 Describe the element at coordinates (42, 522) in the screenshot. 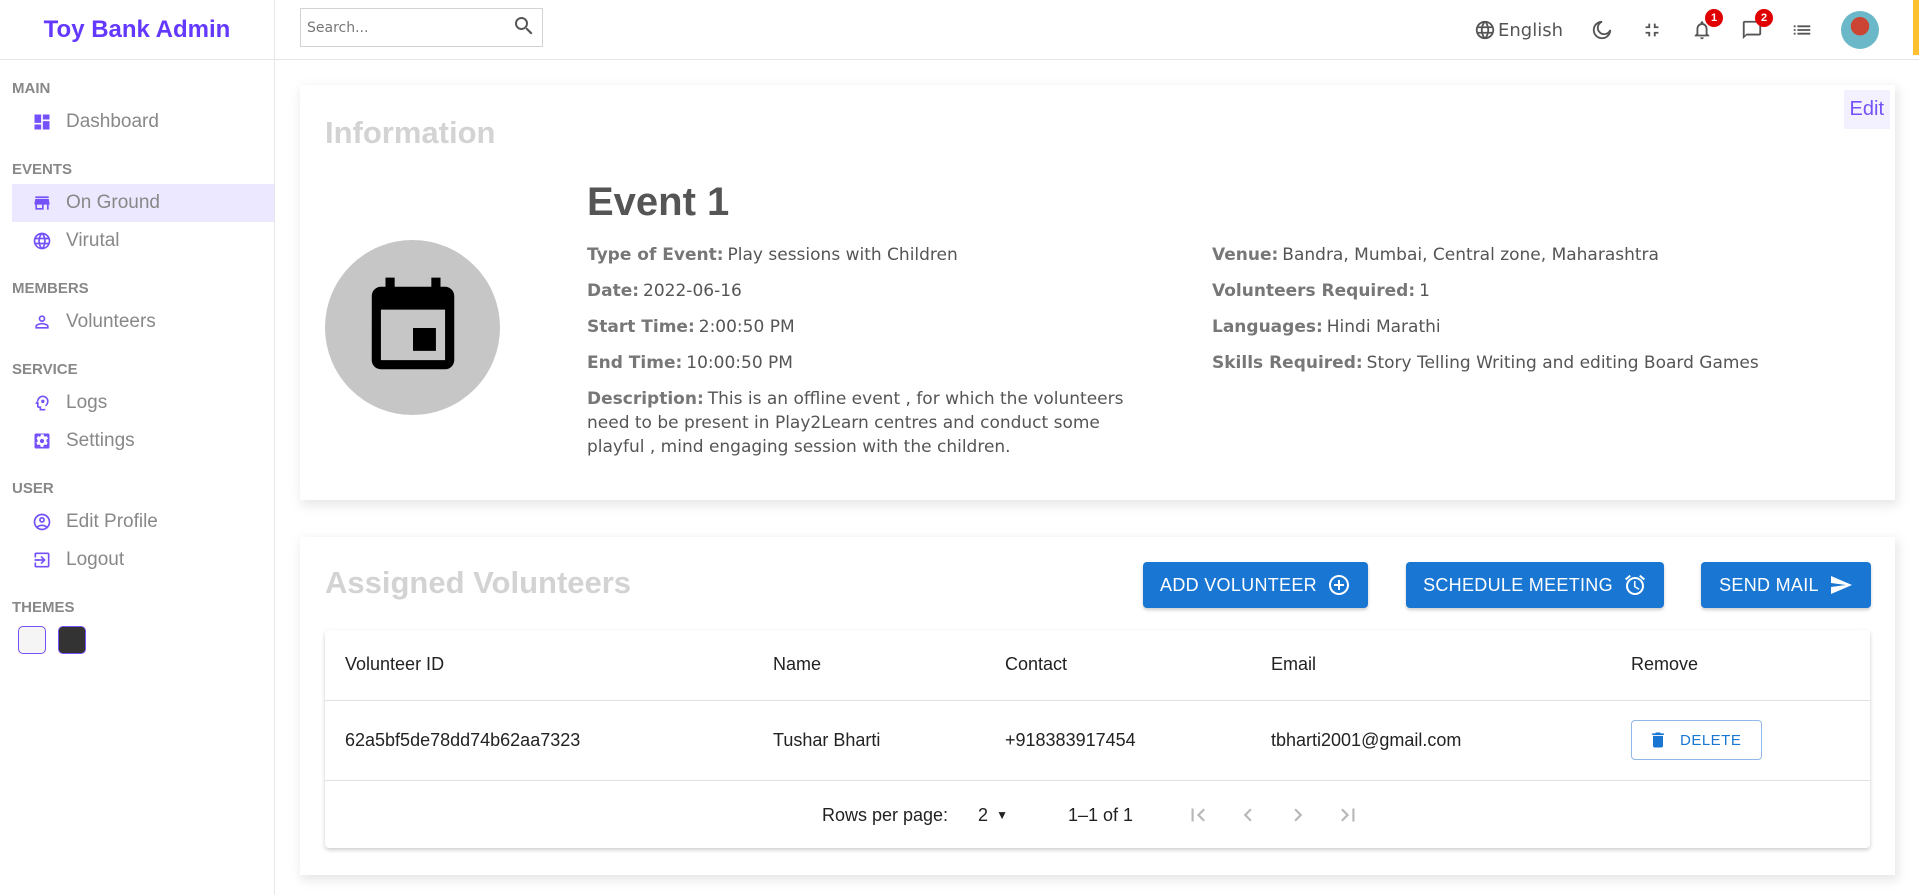

I see `account-circle-icon` at that location.